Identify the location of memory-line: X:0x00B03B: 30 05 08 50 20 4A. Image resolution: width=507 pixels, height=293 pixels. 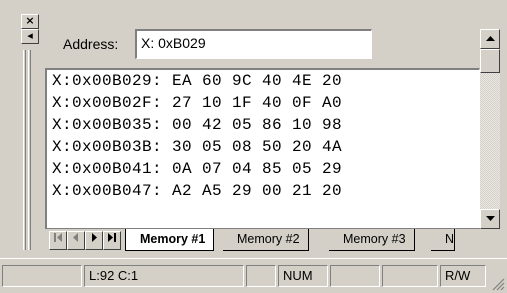
(263, 147).